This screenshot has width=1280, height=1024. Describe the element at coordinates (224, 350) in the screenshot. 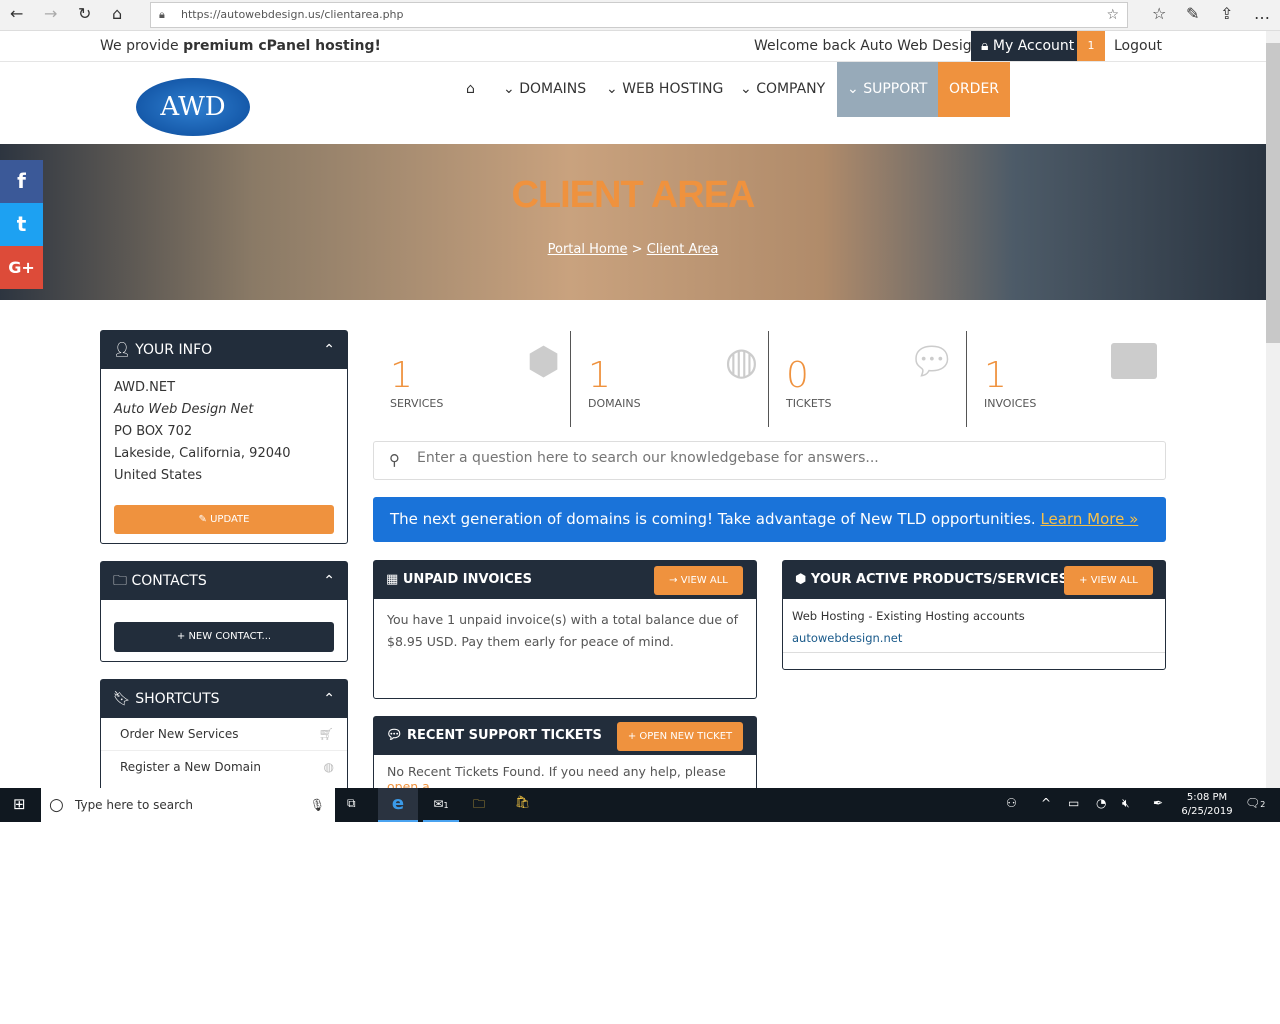

I see `your-info-header: 👤︎ YOUR INFO ⌃` at that location.